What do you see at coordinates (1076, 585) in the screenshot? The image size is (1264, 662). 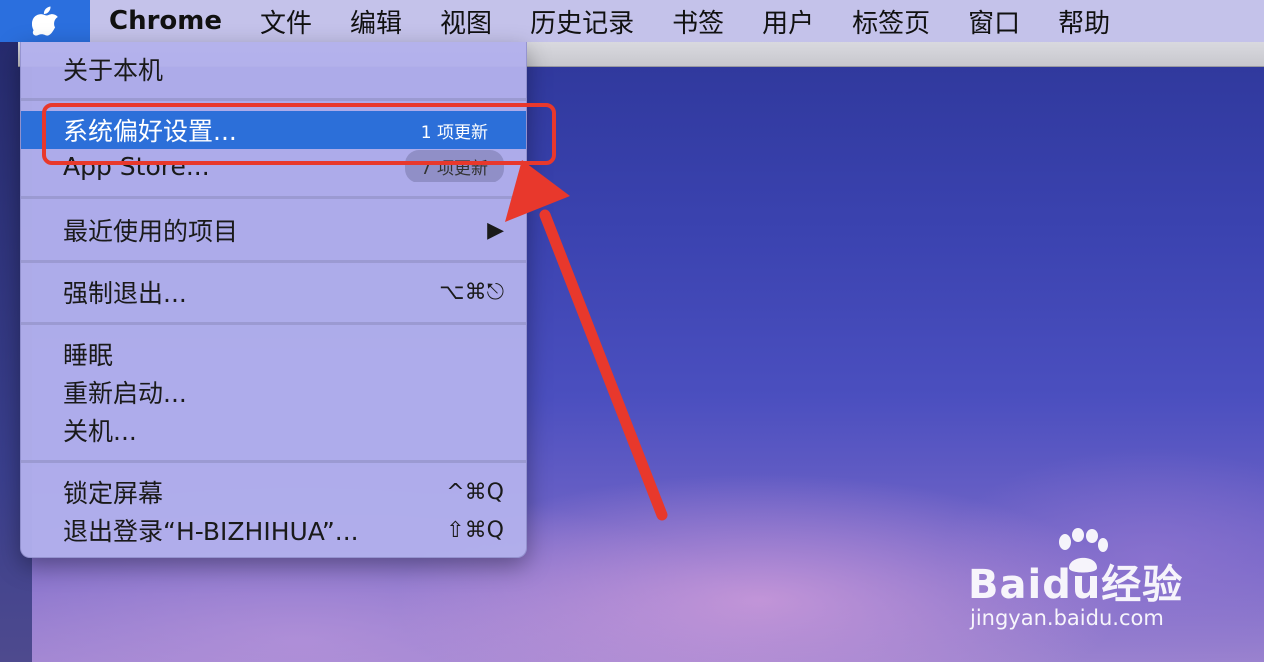 I see `watermark-logo: Baidu经验` at bounding box center [1076, 585].